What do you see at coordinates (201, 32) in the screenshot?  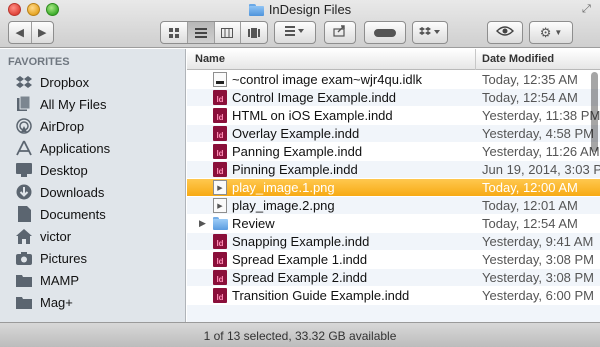 I see `list-view-icon` at bounding box center [201, 32].